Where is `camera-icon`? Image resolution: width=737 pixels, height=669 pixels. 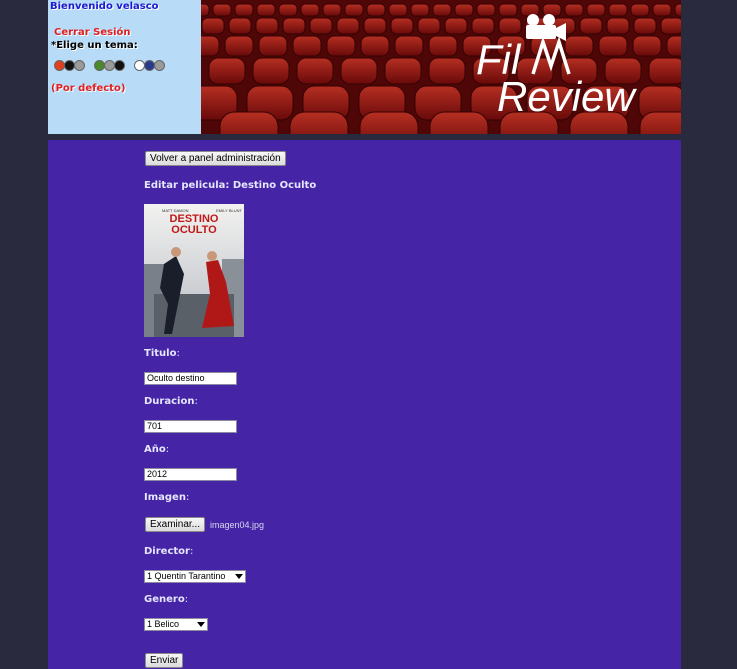 camera-icon is located at coordinates (546, 27).